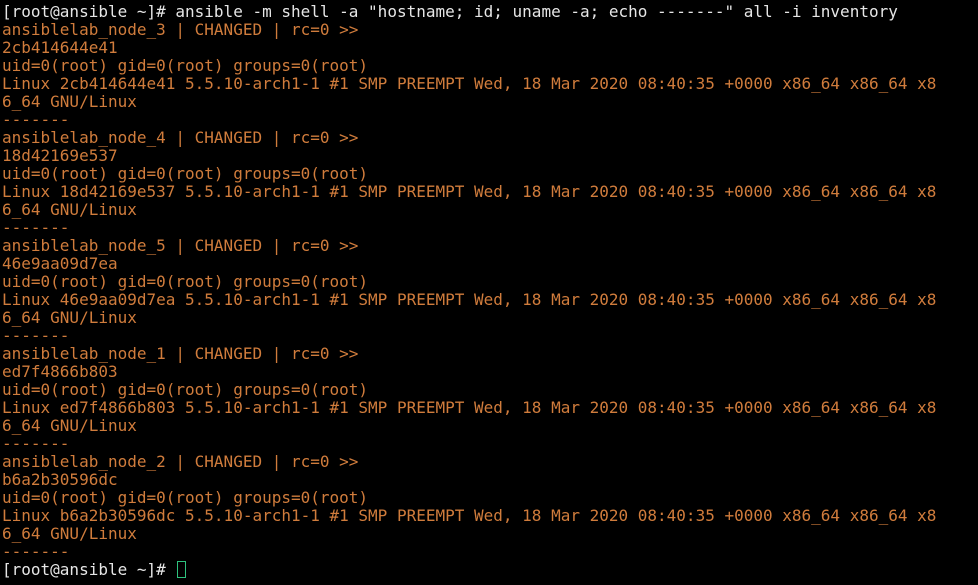 The height and width of the screenshot is (585, 978). What do you see at coordinates (180, 353) in the screenshot?
I see `host-header: ansiblelab_node_1 | CHANGED | rc=0 >>` at bounding box center [180, 353].